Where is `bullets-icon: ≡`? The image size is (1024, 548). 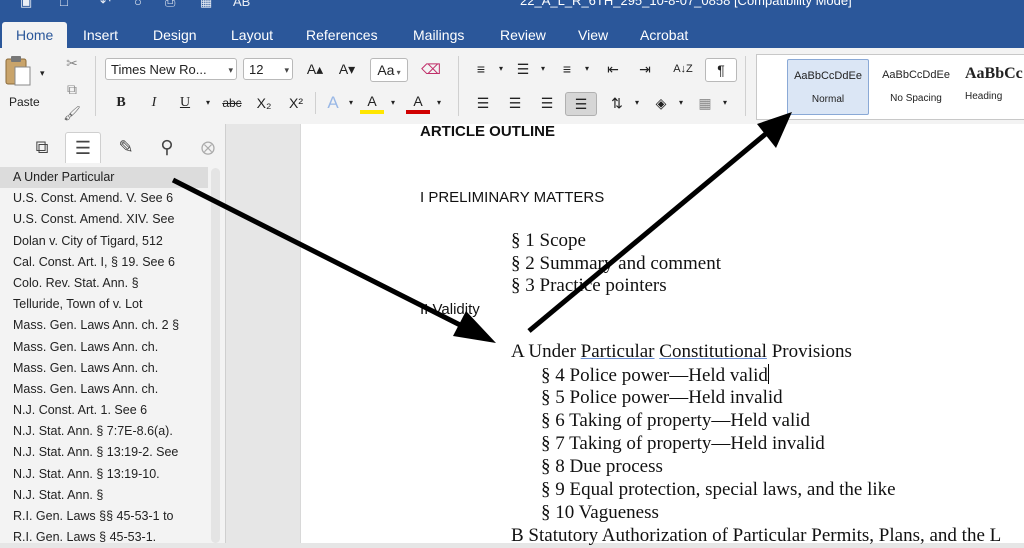 bullets-icon: ≡ is located at coordinates (481, 69).